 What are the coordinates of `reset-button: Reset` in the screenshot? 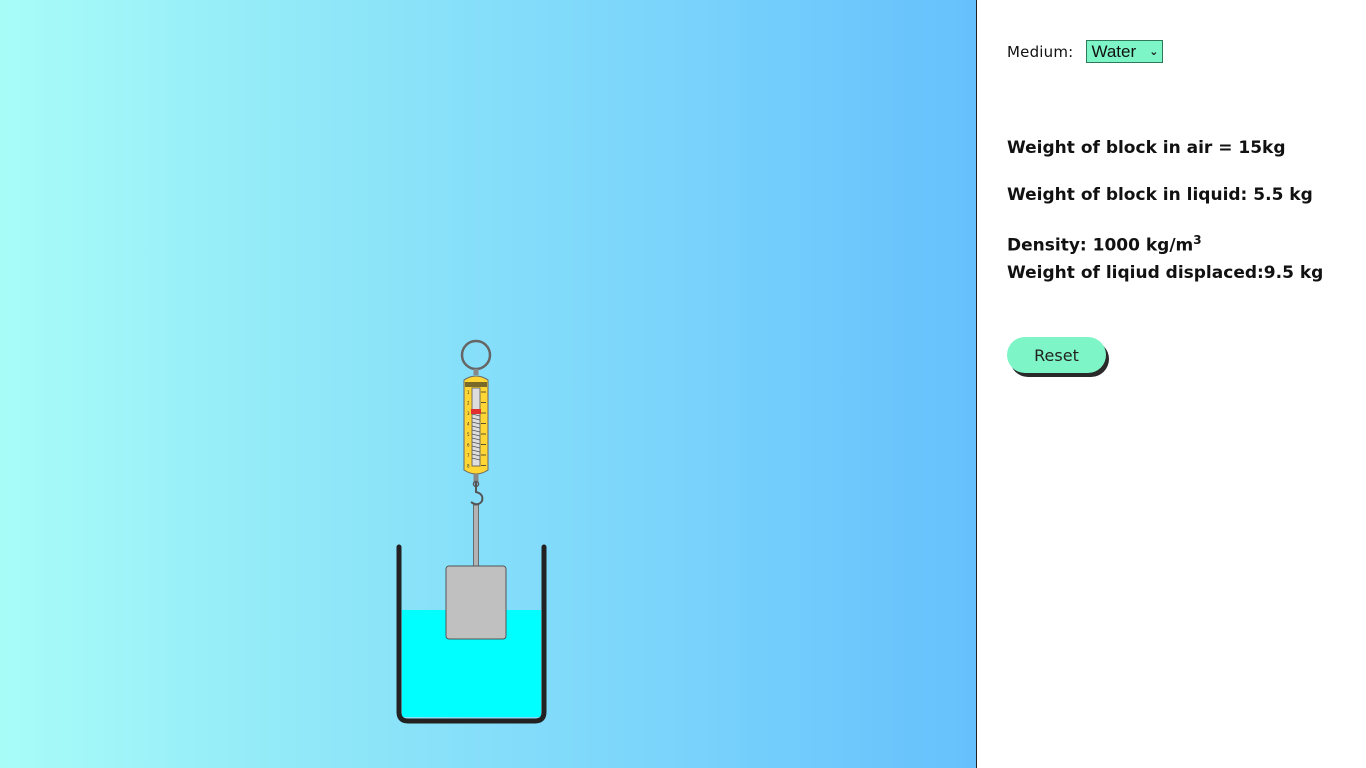 It's located at (1056, 355).